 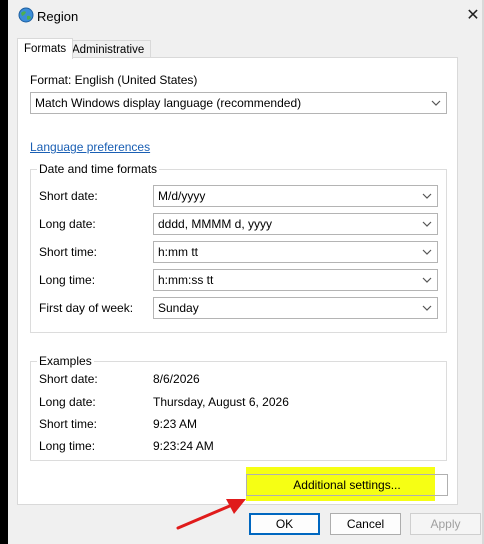 What do you see at coordinates (365, 524) in the screenshot?
I see `cancel-button: Cancel` at bounding box center [365, 524].